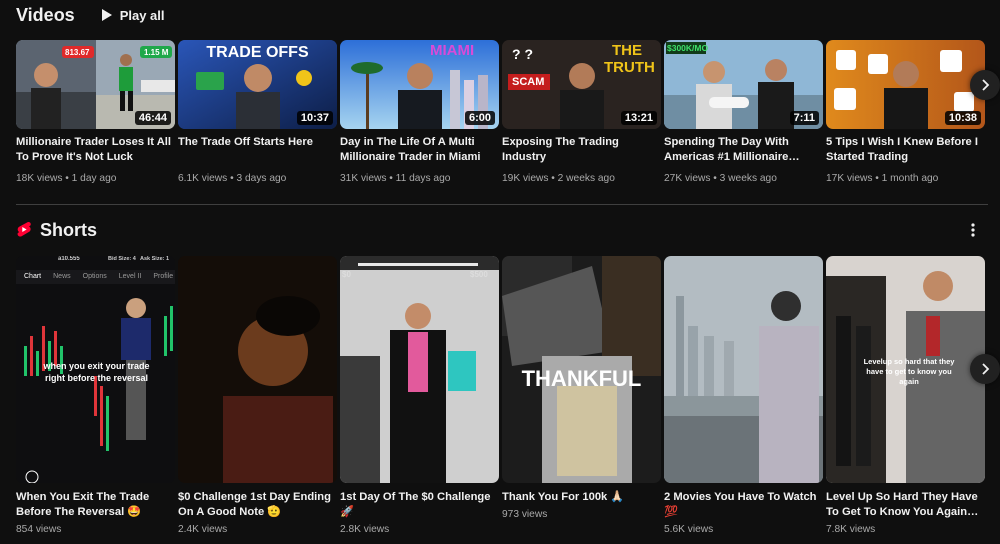  Describe the element at coordinates (152, 118) in the screenshot. I see `video-duration: 46:44` at that location.